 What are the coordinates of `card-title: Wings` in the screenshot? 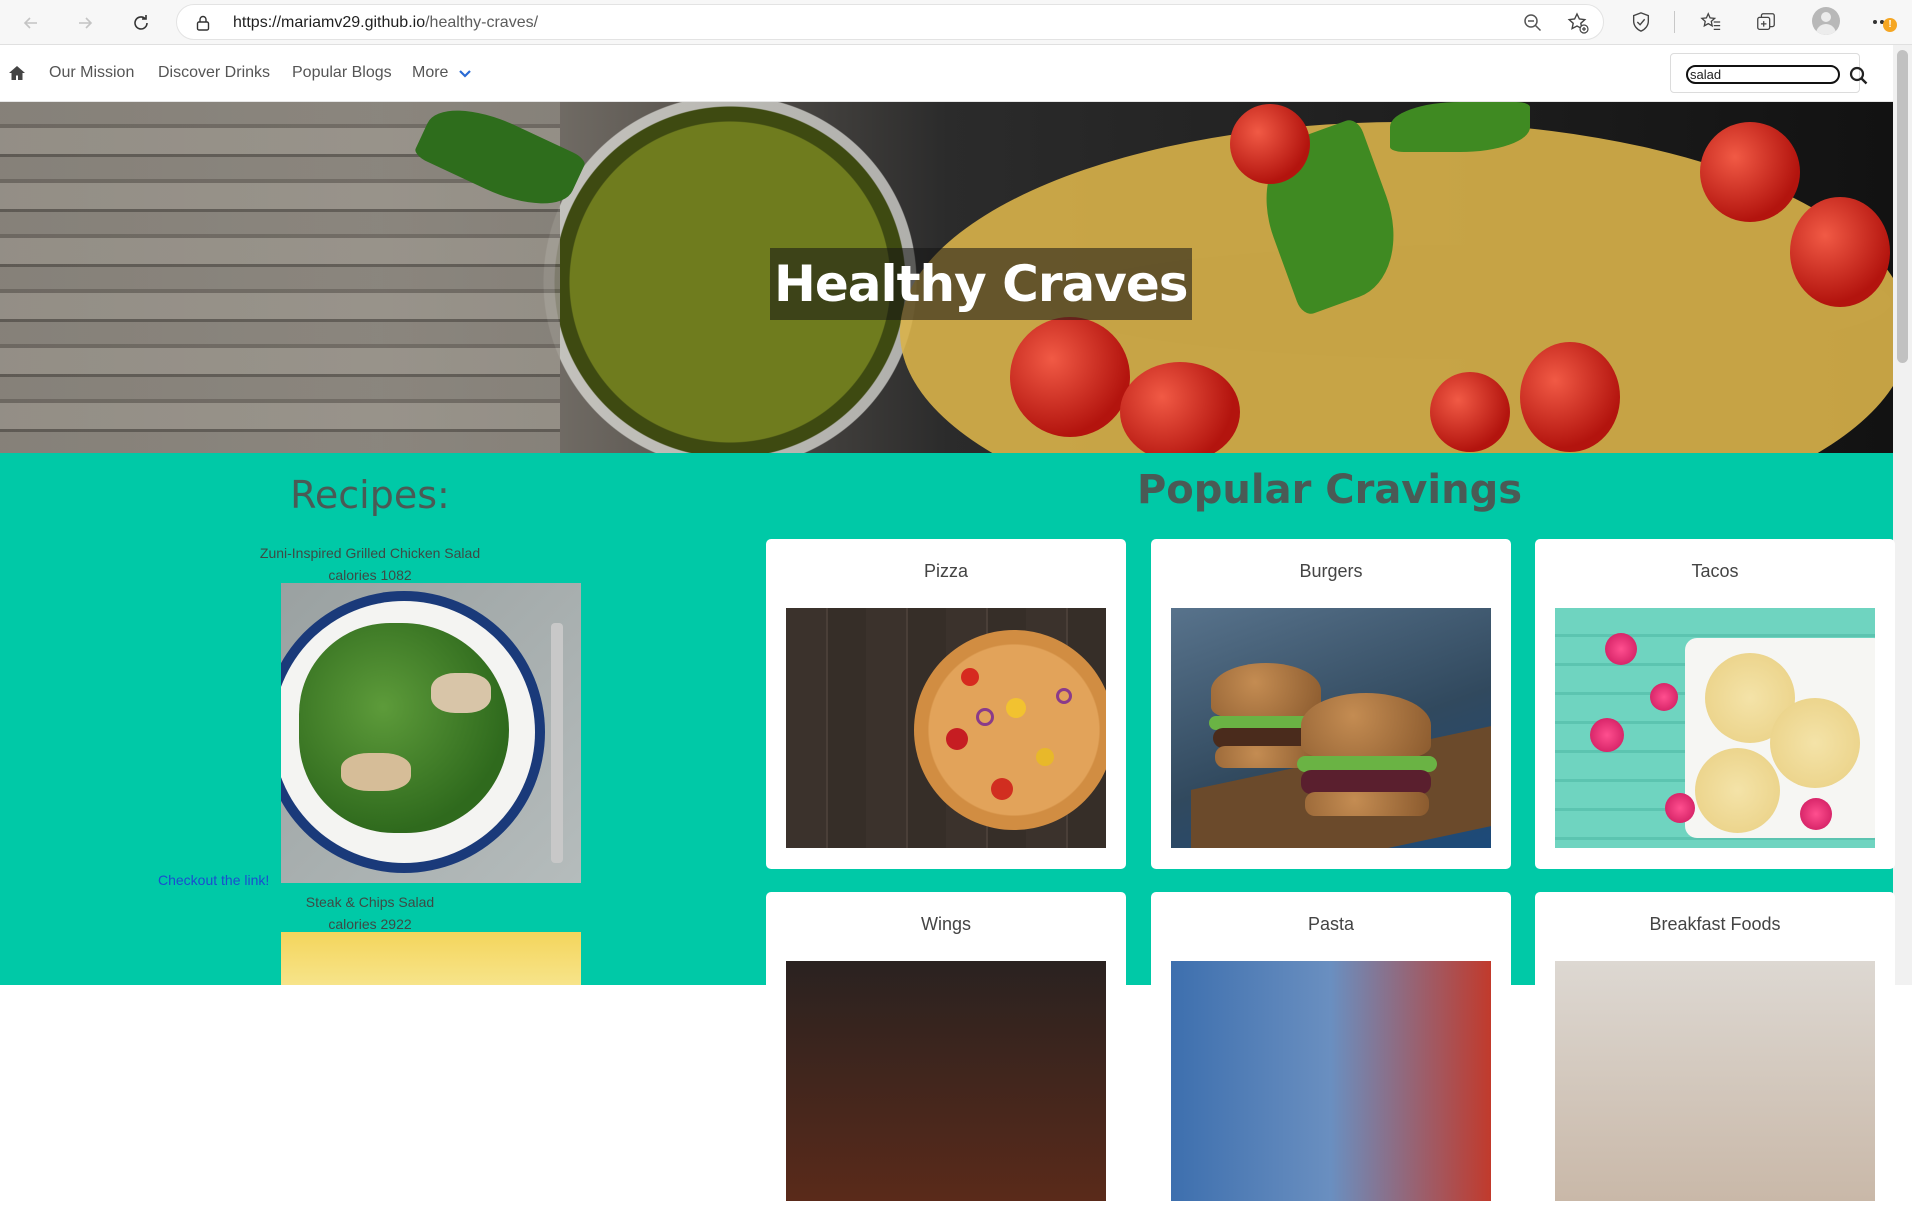 It's located at (945, 924).